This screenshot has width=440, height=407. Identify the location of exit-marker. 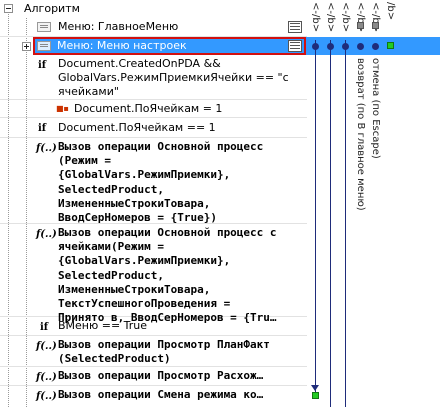
(390, 45).